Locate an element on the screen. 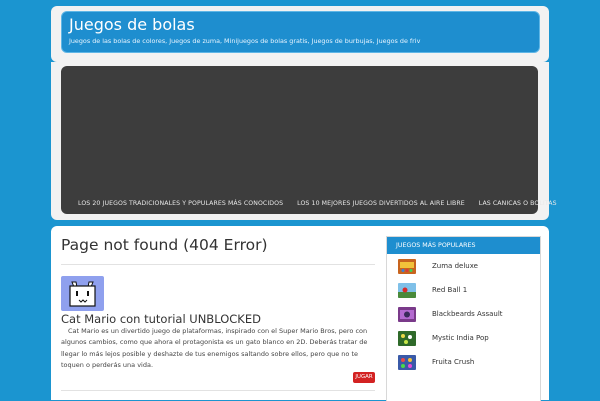 This screenshot has width=600, height=401. game-item-zuma-deluxe: Zuma deluxe is located at coordinates (463, 266).